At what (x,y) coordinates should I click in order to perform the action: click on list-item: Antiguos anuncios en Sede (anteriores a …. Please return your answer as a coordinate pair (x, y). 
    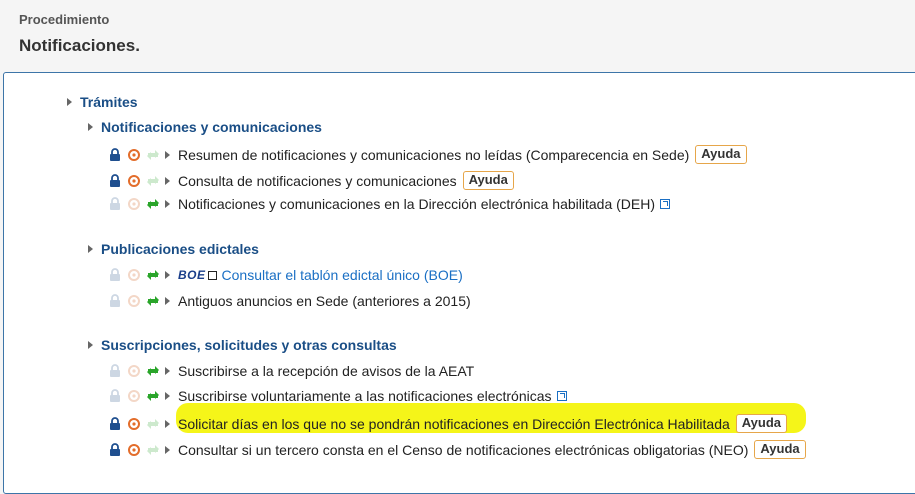
    Looking at the image, I should click on (289, 301).